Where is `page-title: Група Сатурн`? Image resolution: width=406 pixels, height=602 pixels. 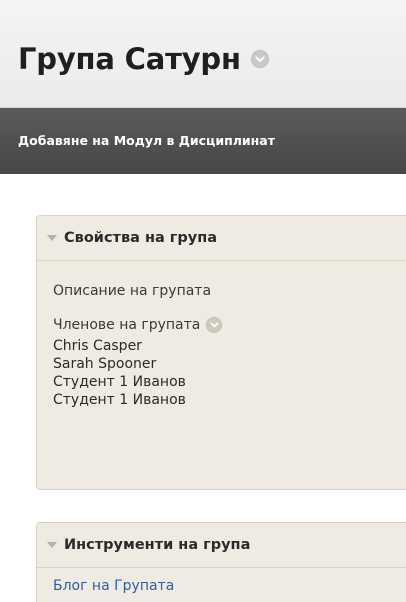 page-title: Група Сатурн is located at coordinates (129, 59).